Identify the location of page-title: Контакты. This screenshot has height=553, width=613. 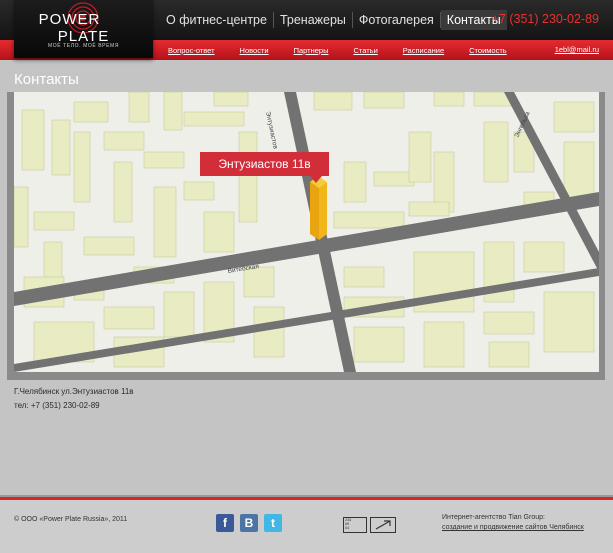
(46, 79).